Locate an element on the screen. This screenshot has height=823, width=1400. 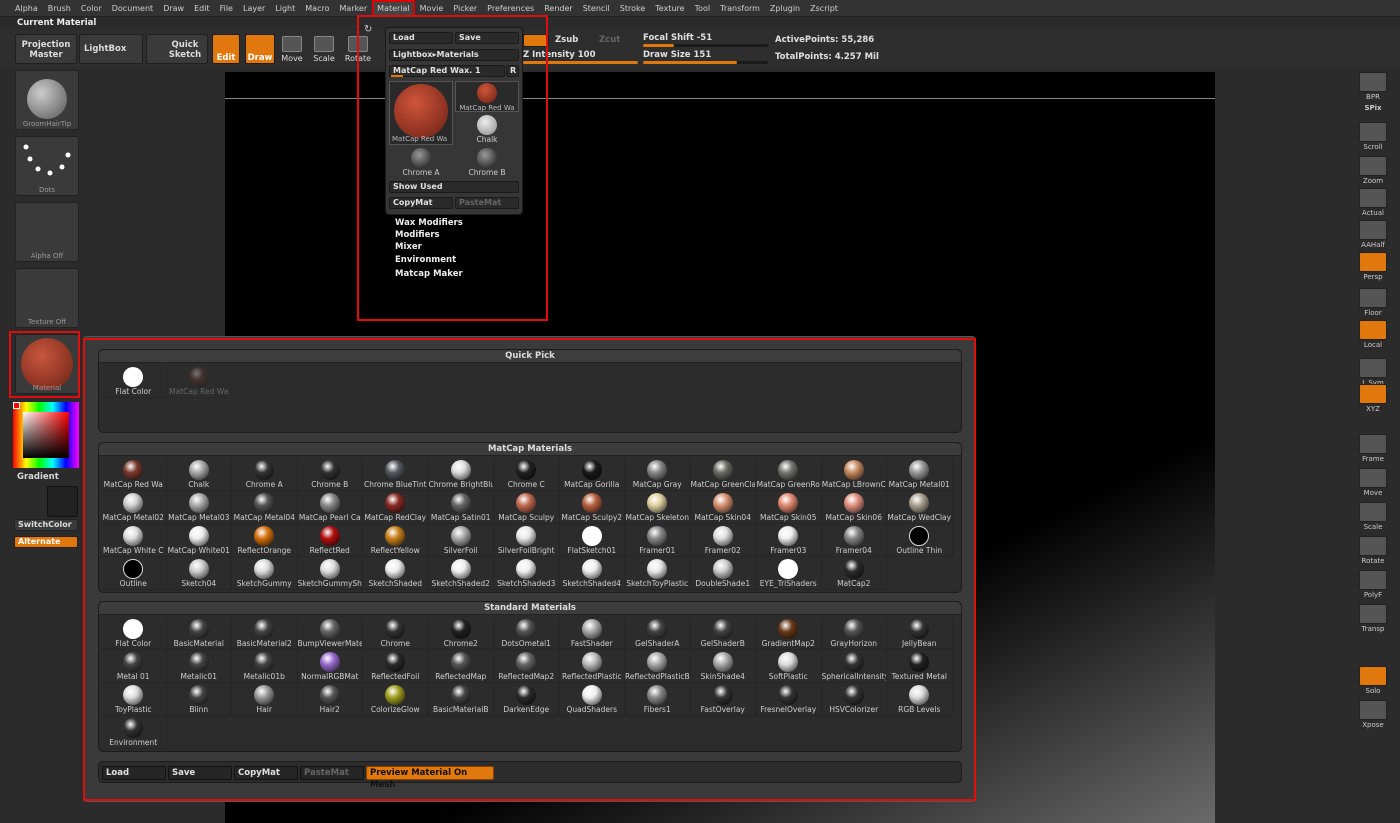
right-aahalf-button: AAHalf is located at coordinates (1373, 234).